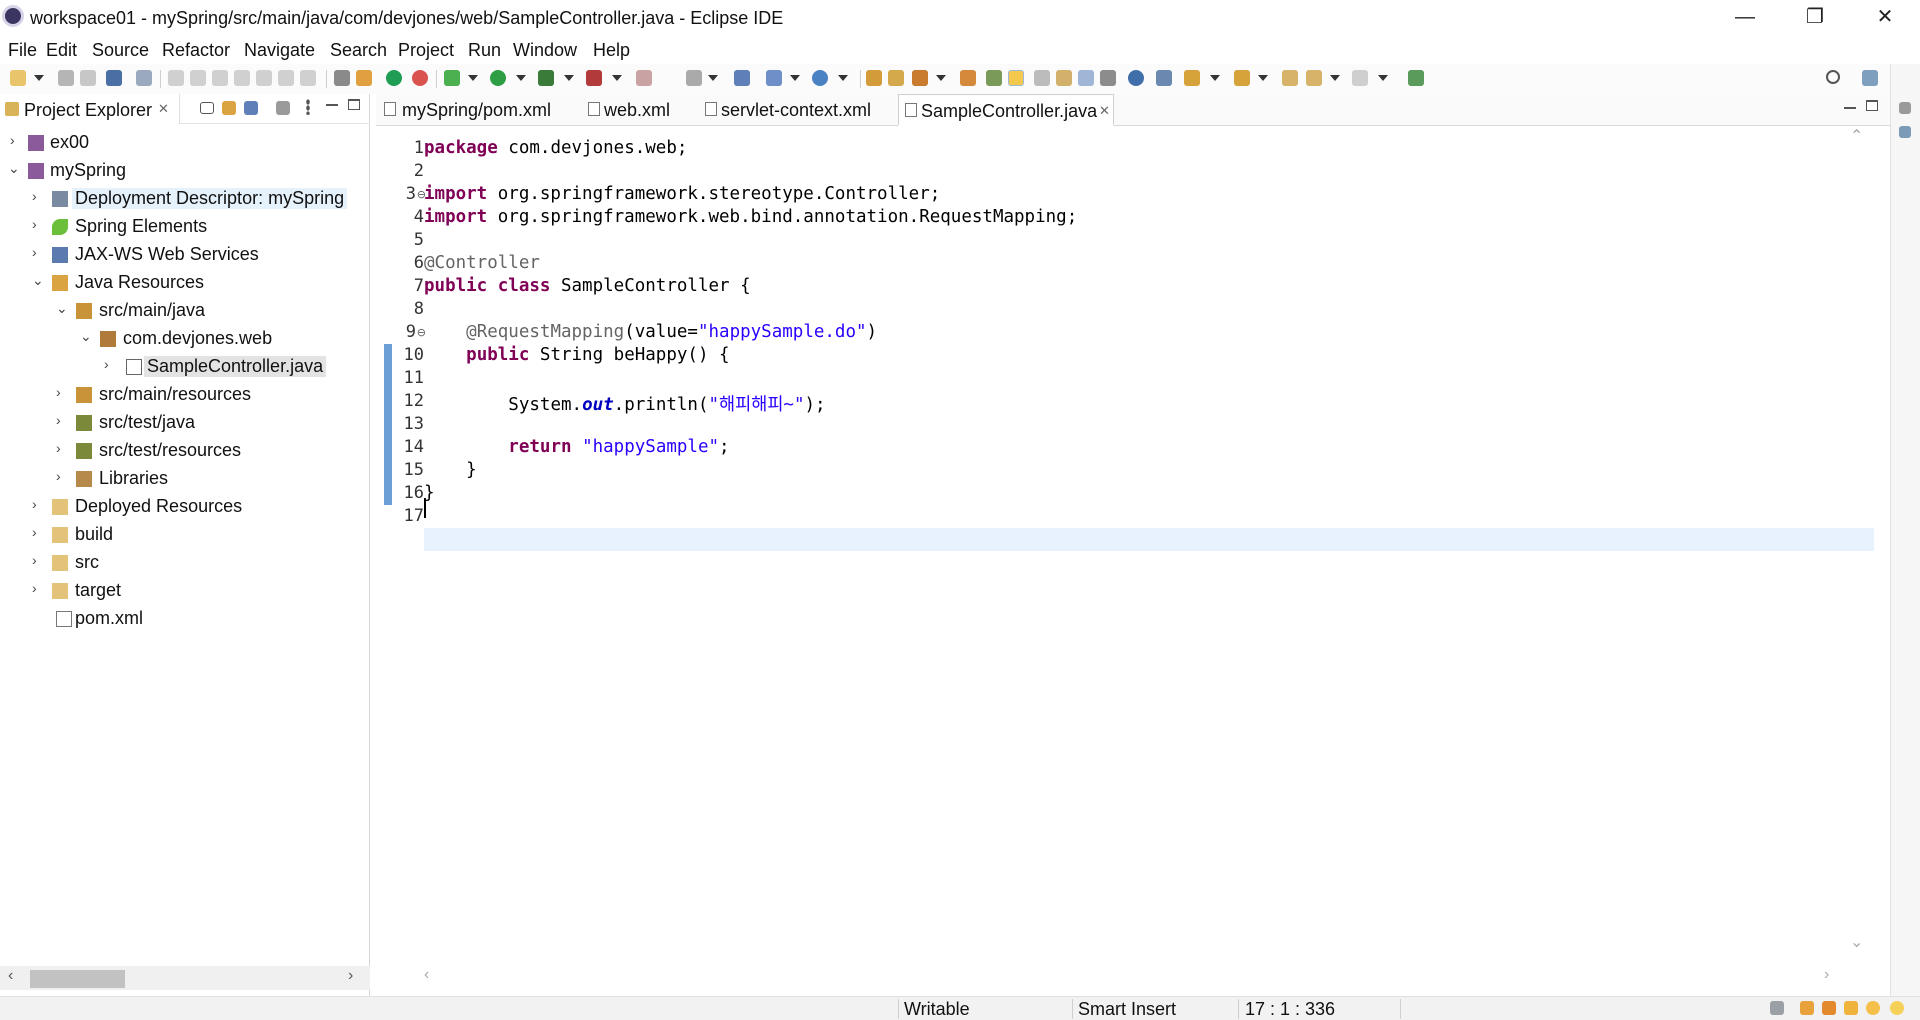 This screenshot has height=1020, width=1920. What do you see at coordinates (1905, 108) in the screenshot?
I see `restore-view-icon` at bounding box center [1905, 108].